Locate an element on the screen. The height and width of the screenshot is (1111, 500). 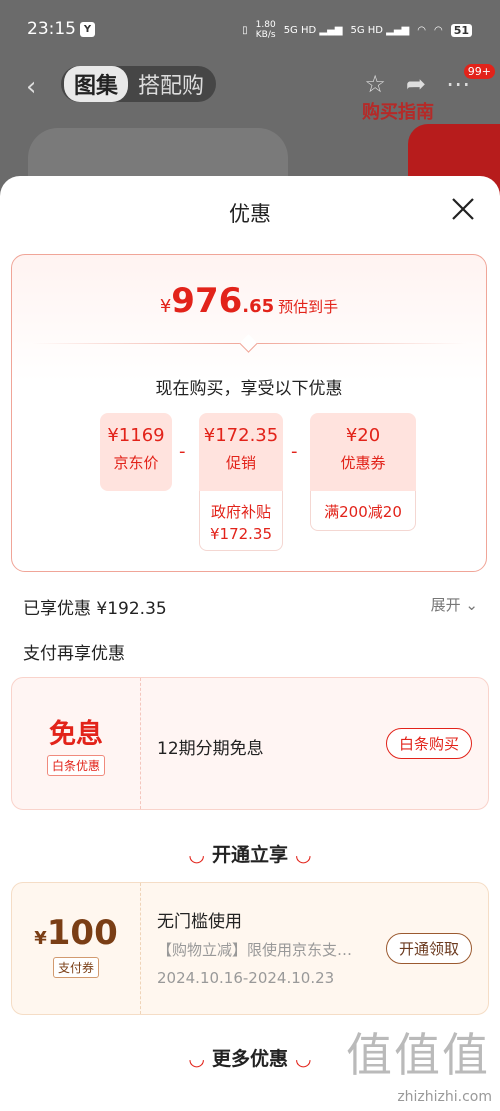
coupon-label: 优惠券 is located at coordinates (363, 463).